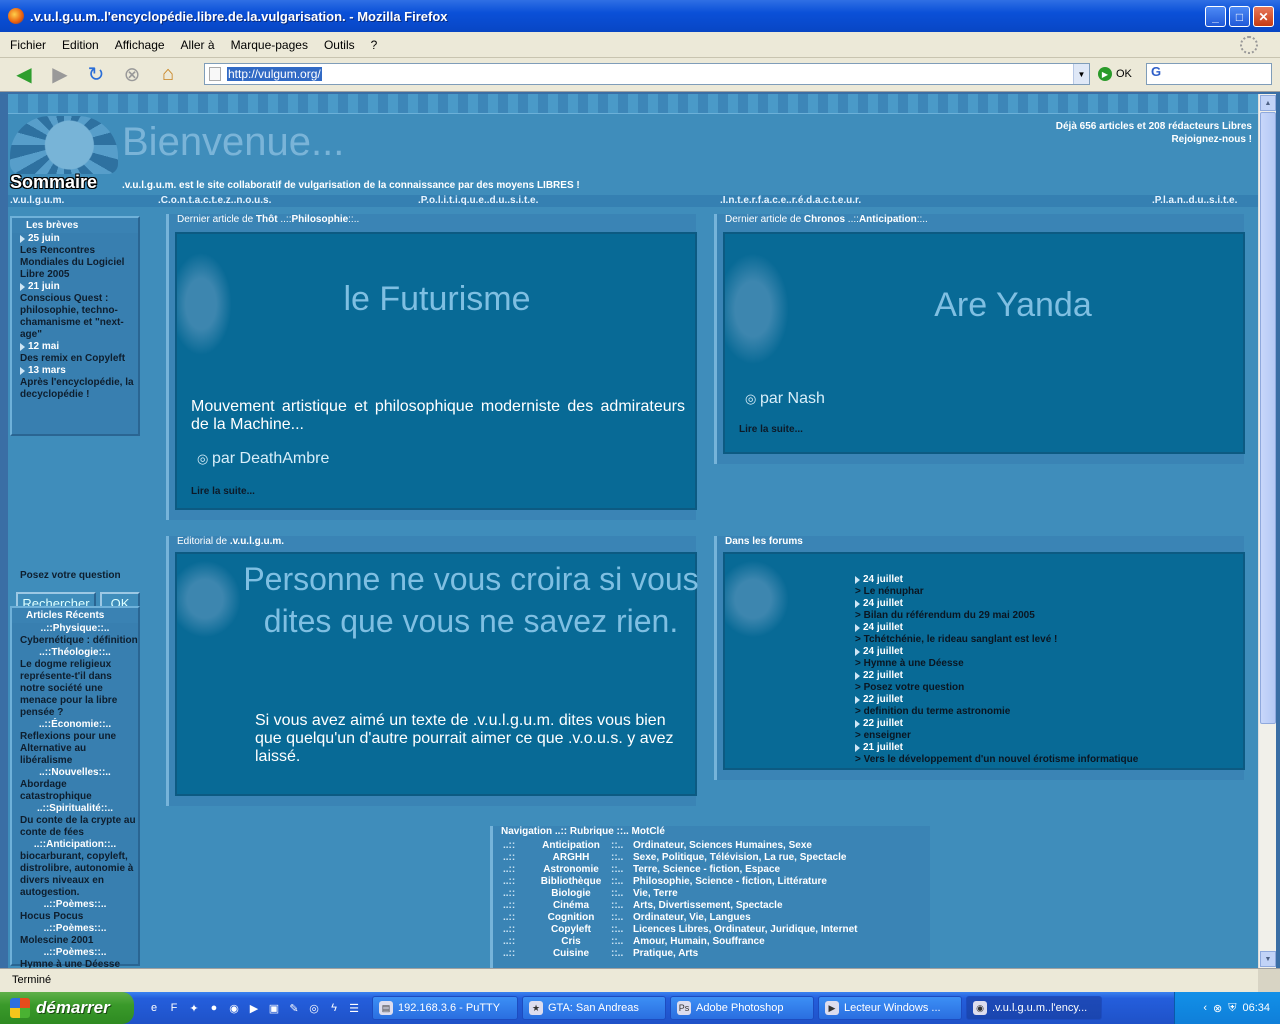 Image resolution: width=1280 pixels, height=1024 pixels. What do you see at coordinates (274, 74) in the screenshot?
I see `url-text: http://vulgum.org/` at bounding box center [274, 74].